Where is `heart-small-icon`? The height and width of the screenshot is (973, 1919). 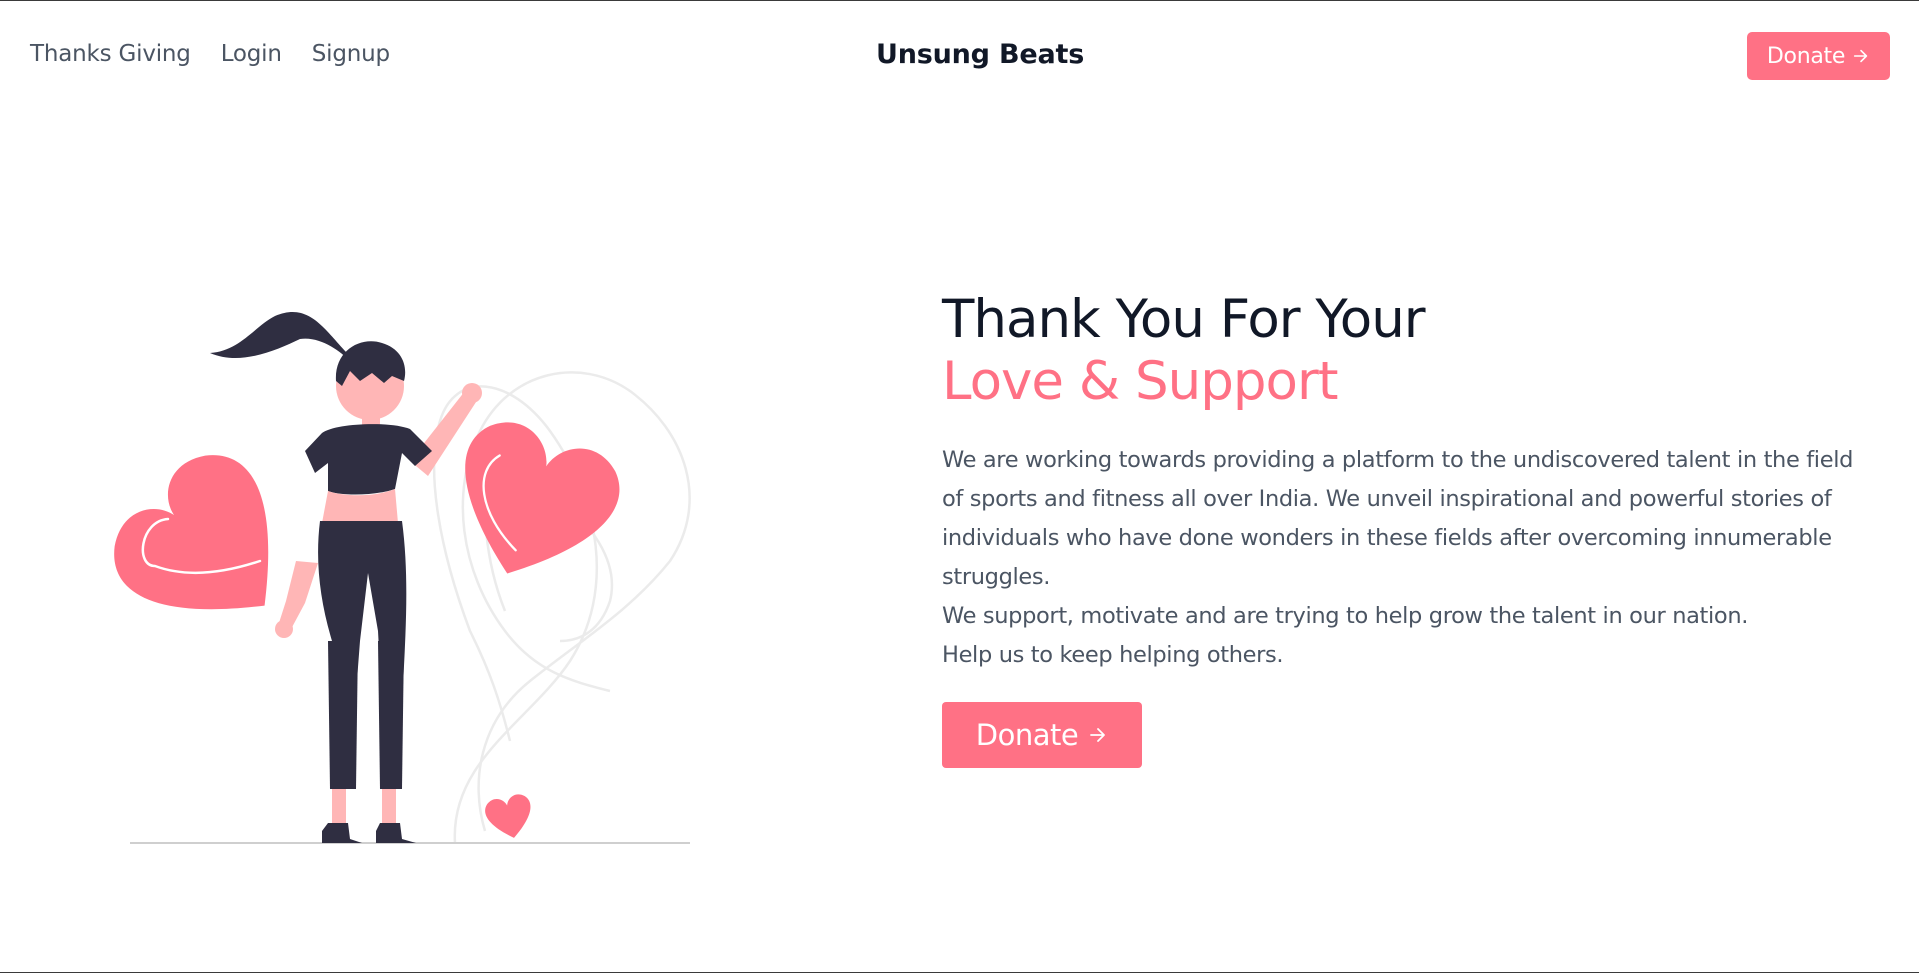 heart-small-icon is located at coordinates (508, 816).